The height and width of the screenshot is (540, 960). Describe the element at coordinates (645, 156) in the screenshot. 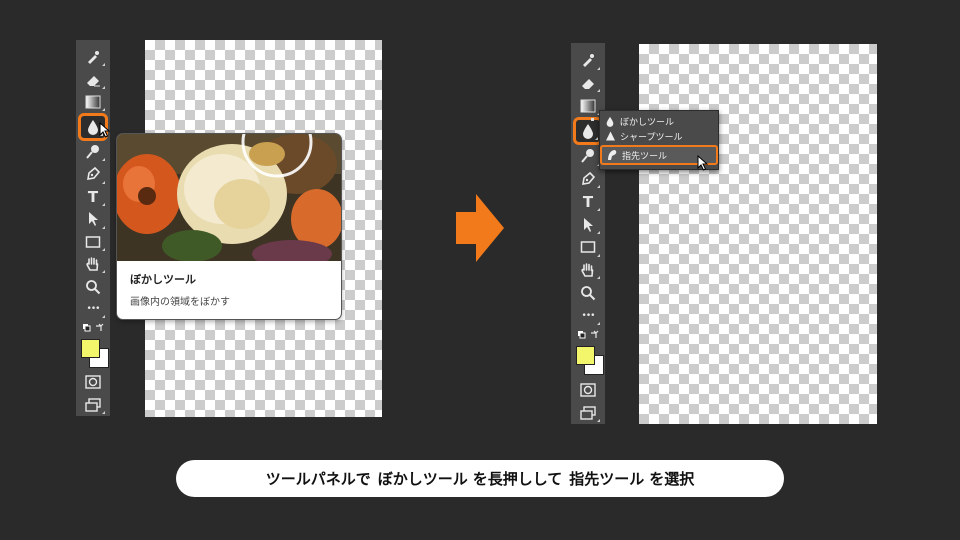

I see `flyout-item-label: 指先ツール` at that location.